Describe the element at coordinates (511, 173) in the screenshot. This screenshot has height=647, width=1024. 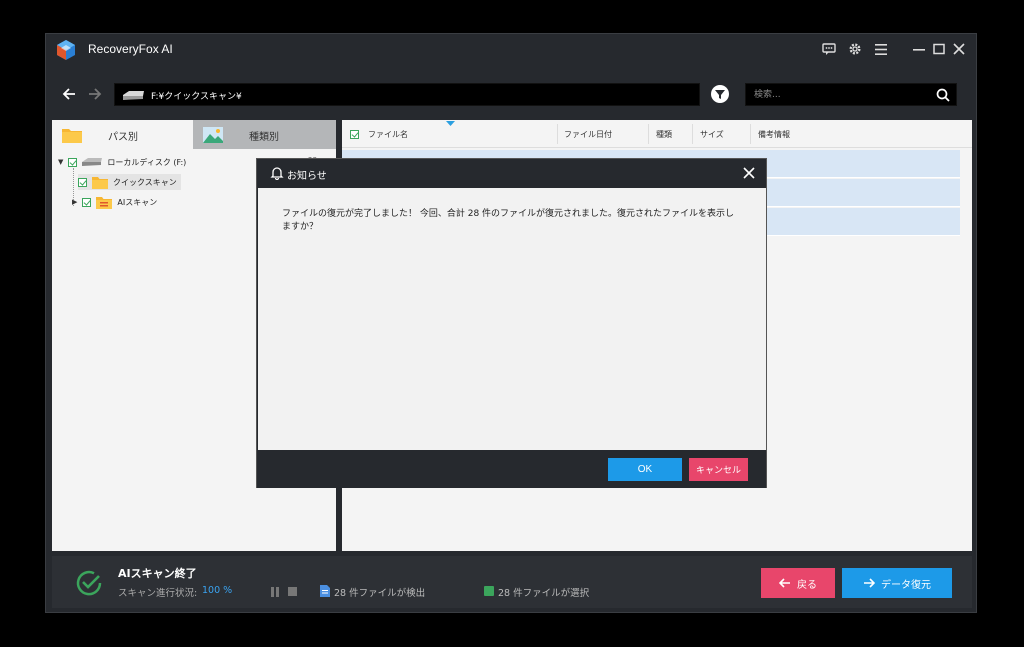
I see `dialog-header: お知らせ` at that location.